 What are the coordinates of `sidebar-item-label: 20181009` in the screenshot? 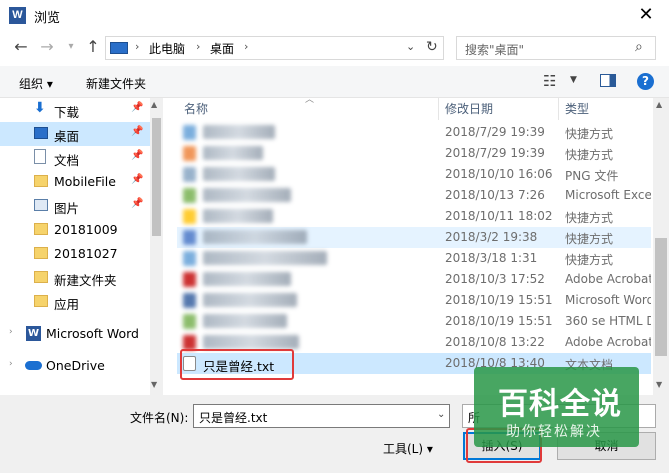 It's located at (86, 229).